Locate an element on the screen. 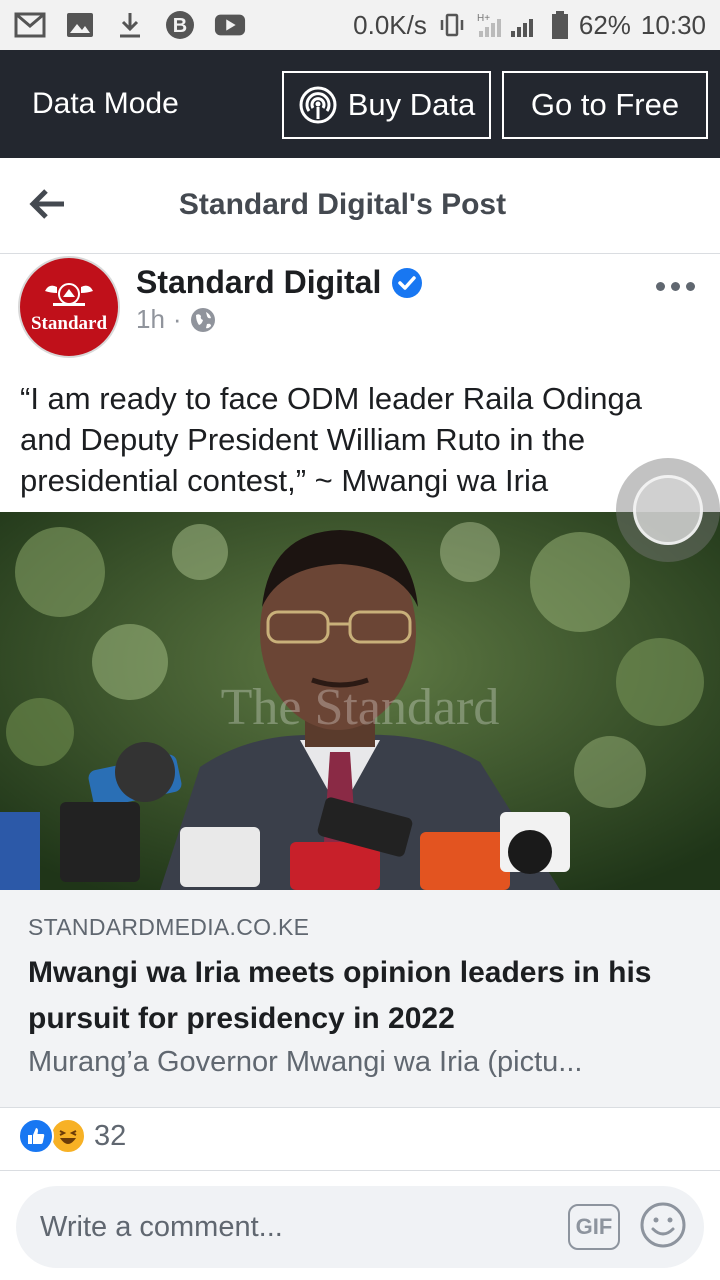 This screenshot has width=720, height=1280. avatar: Standard is located at coordinates (69, 307).